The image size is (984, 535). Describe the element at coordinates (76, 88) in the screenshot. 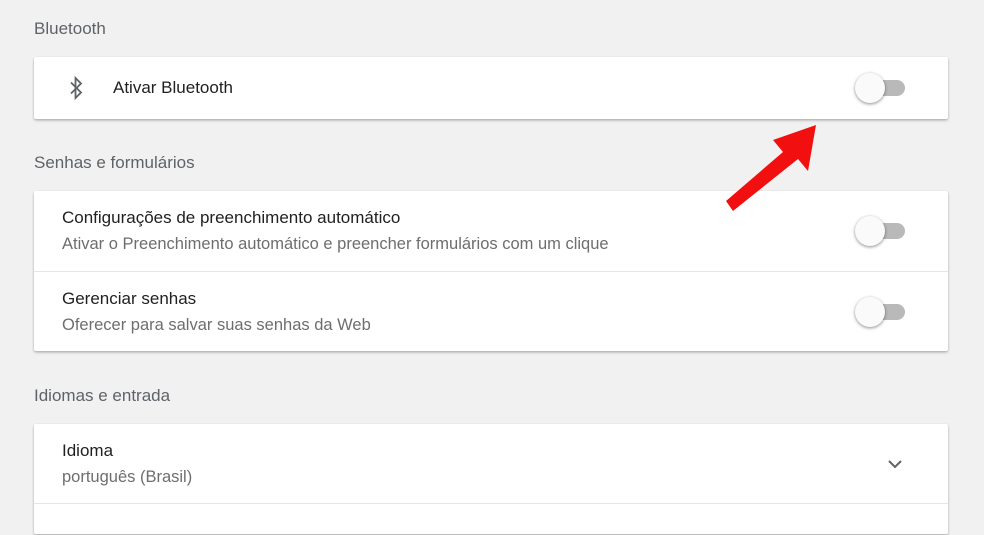

I see `bluetooth-icon` at that location.